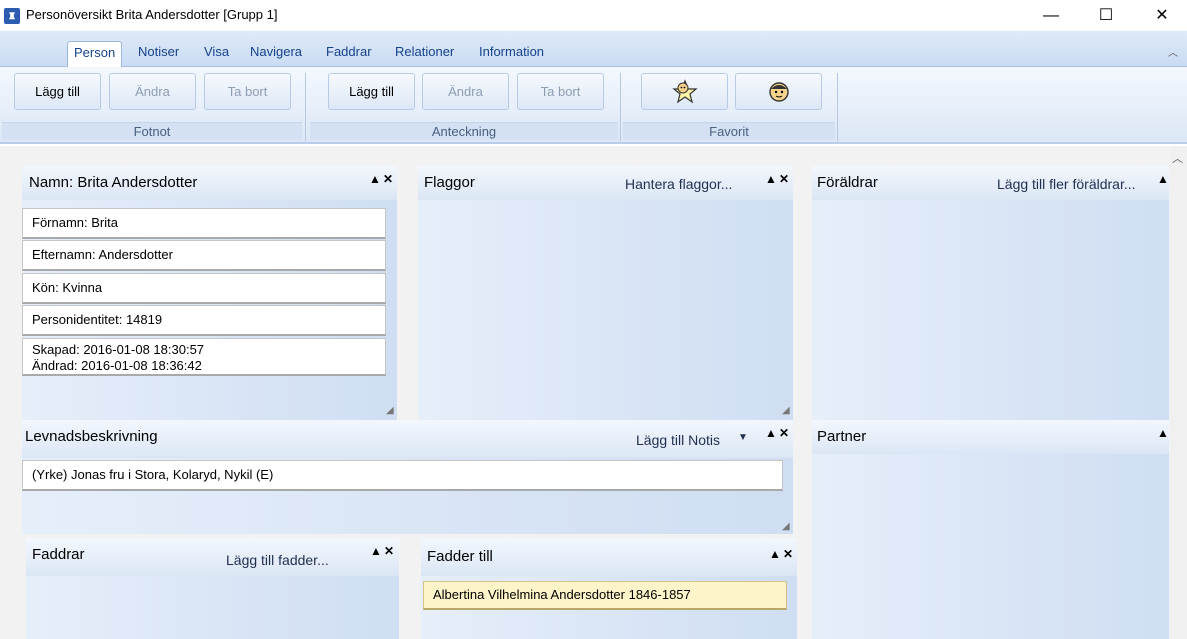 Image resolution: width=1187 pixels, height=639 pixels. Describe the element at coordinates (990, 529) in the screenshot. I see `partner-panel: Partner ▲` at that location.